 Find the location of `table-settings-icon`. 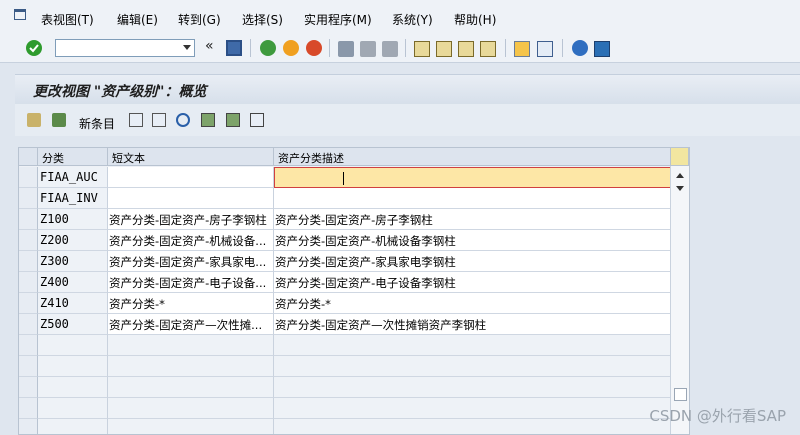

table-settings-icon is located at coordinates (680, 157).